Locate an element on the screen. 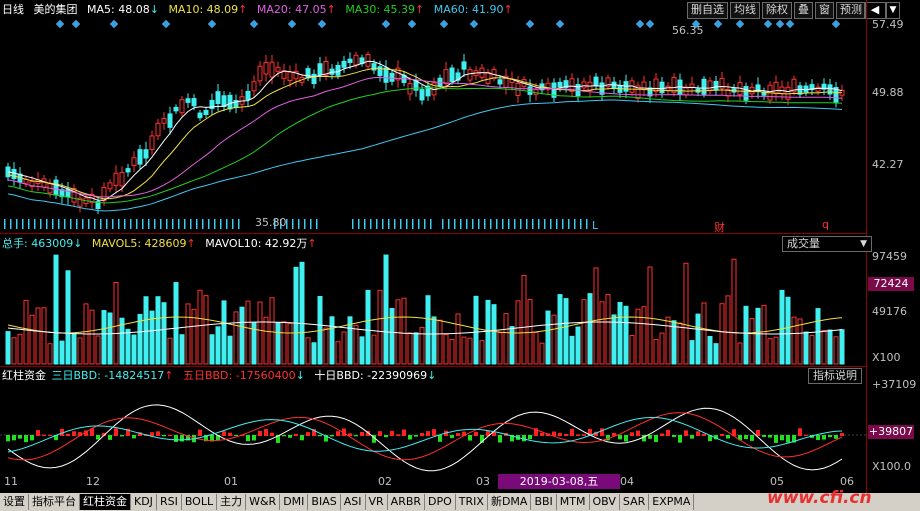 The image size is (920, 511). tab-expma: EXPMA is located at coordinates (672, 502).